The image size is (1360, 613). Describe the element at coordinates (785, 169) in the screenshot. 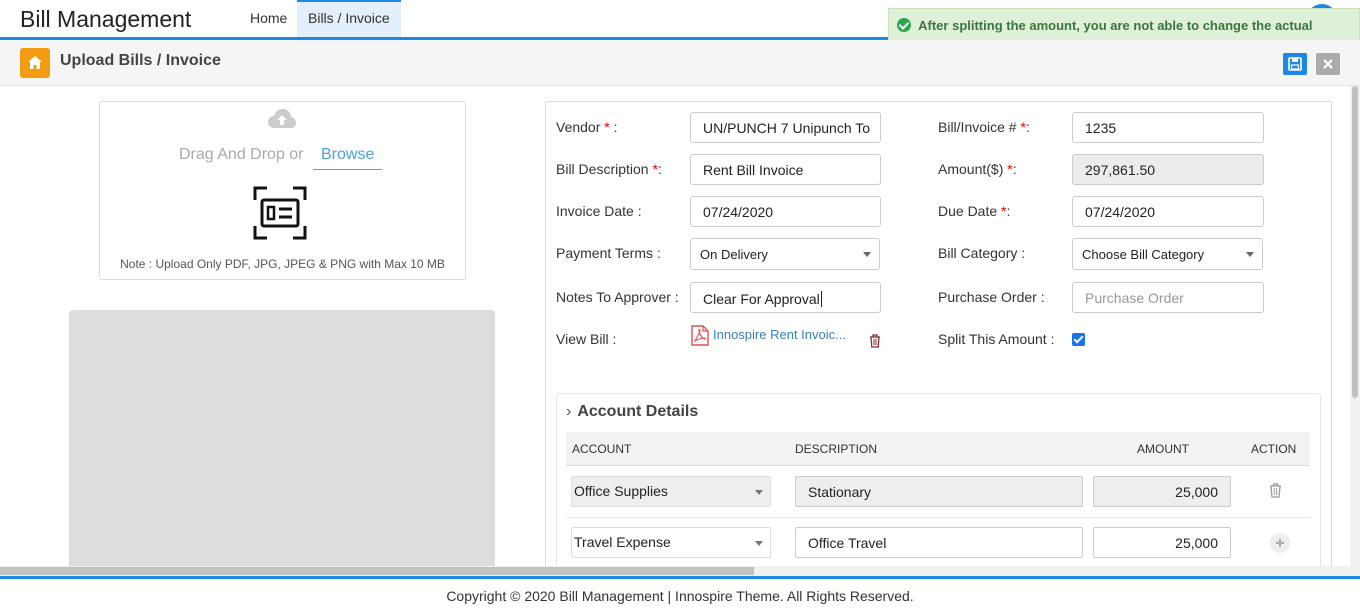

I see `bill-description-field: Rent Bill Invoice` at that location.